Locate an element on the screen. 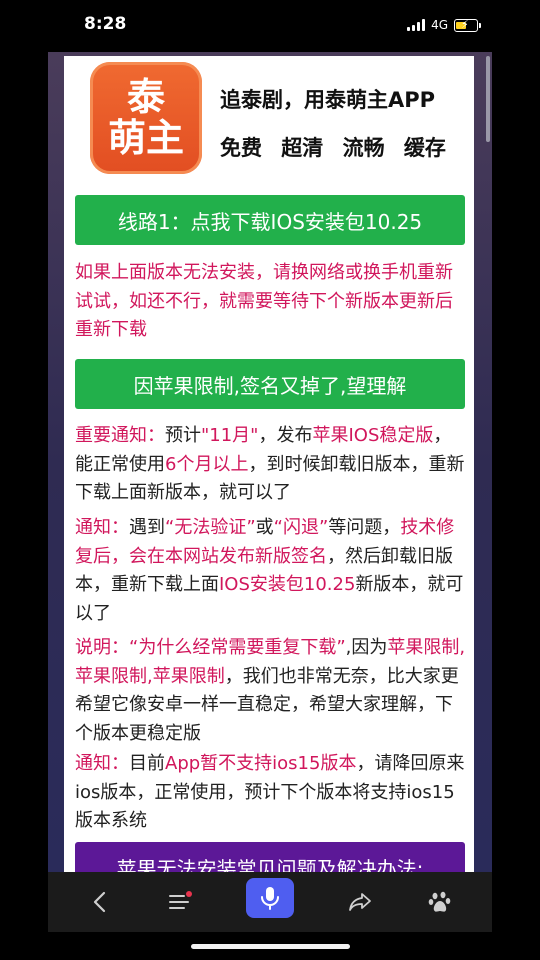  menu-icon is located at coordinates (180, 900).